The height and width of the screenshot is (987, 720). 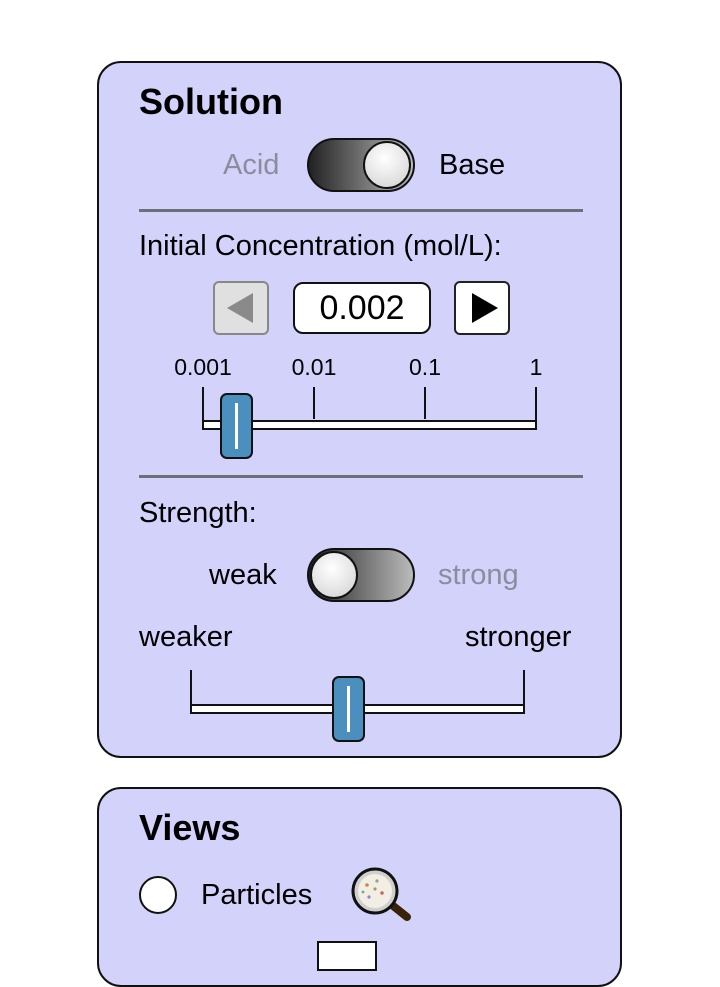 What do you see at coordinates (347, 956) in the screenshot?
I see `partial-checkbox` at bounding box center [347, 956].